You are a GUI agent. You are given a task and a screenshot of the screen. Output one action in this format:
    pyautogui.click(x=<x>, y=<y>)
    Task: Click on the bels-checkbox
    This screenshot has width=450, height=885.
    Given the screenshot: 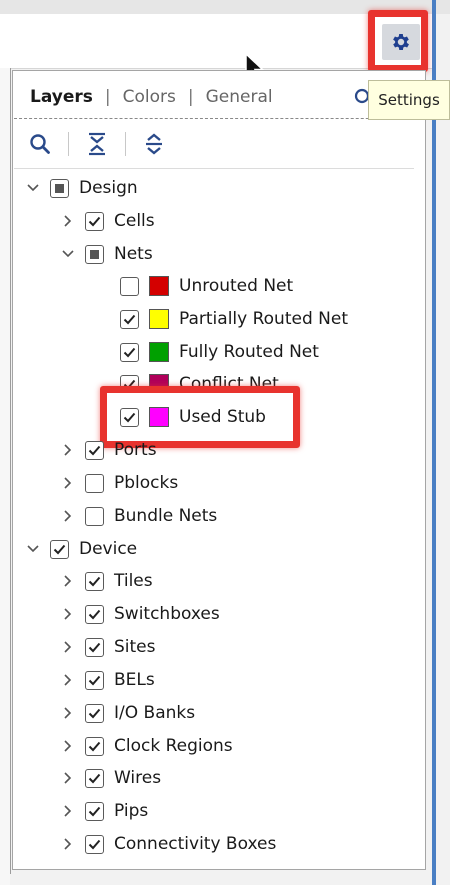 What is the action you would take?
    pyautogui.click(x=94, y=680)
    